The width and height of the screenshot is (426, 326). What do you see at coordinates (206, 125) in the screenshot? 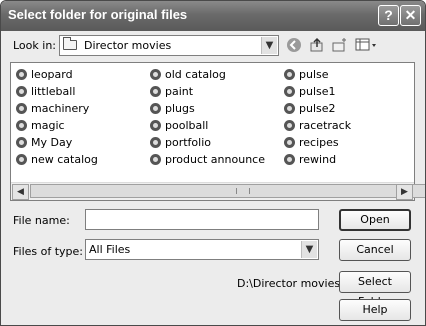
I see `list-item: poolball` at bounding box center [206, 125].